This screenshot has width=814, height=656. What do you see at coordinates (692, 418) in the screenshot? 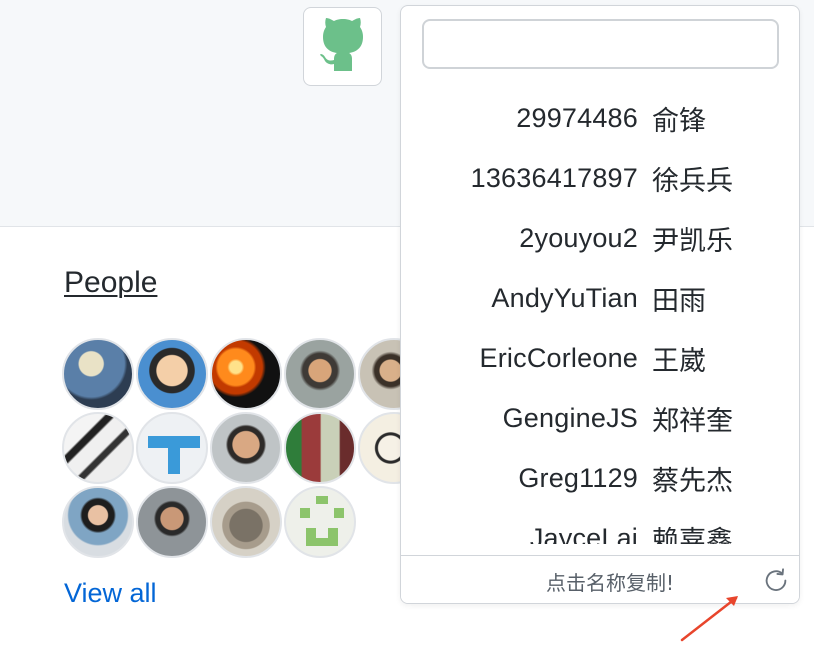
I see `member-name: 郑祥奎` at bounding box center [692, 418].